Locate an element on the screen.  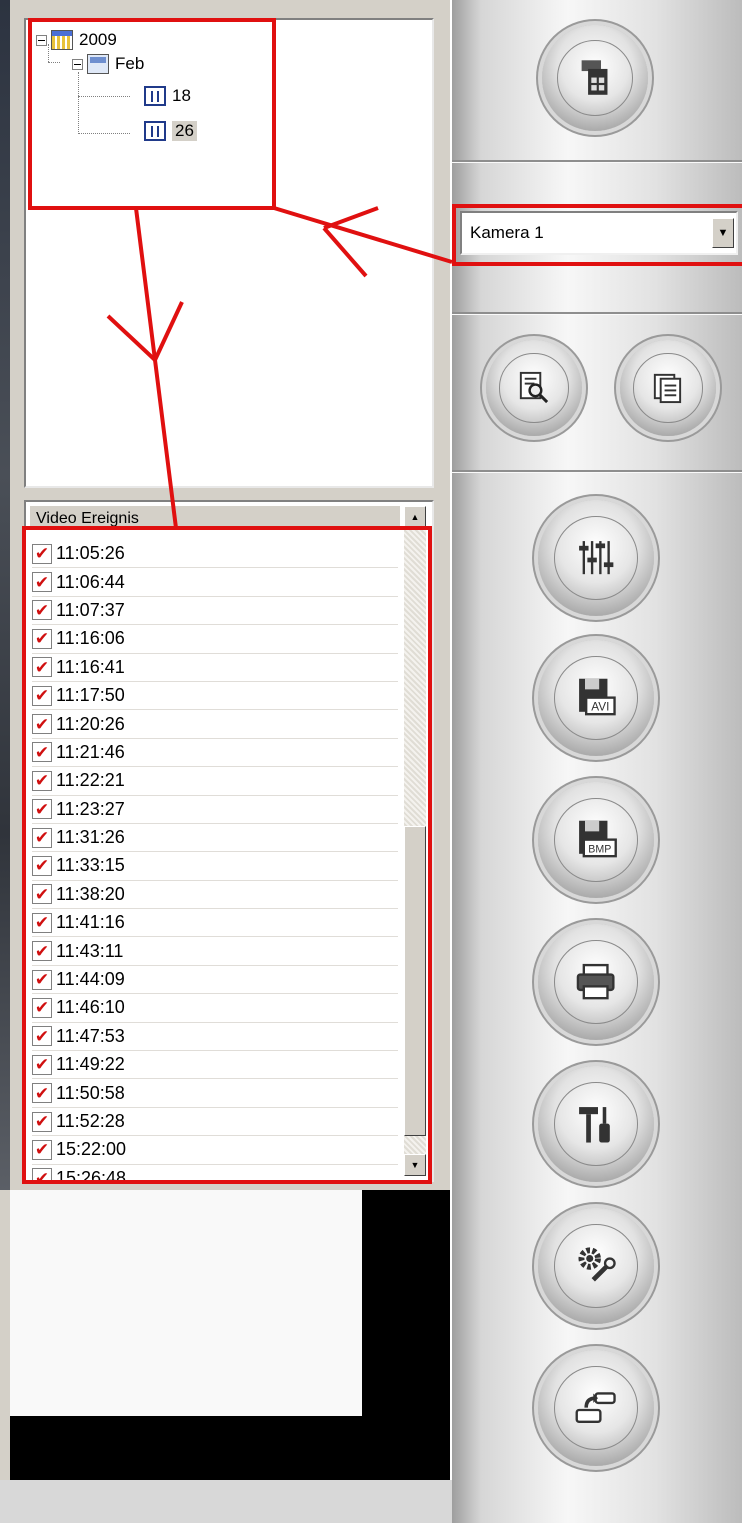
camera-dropdown: Kamera 1 ▼ is located at coordinates (599, 233).